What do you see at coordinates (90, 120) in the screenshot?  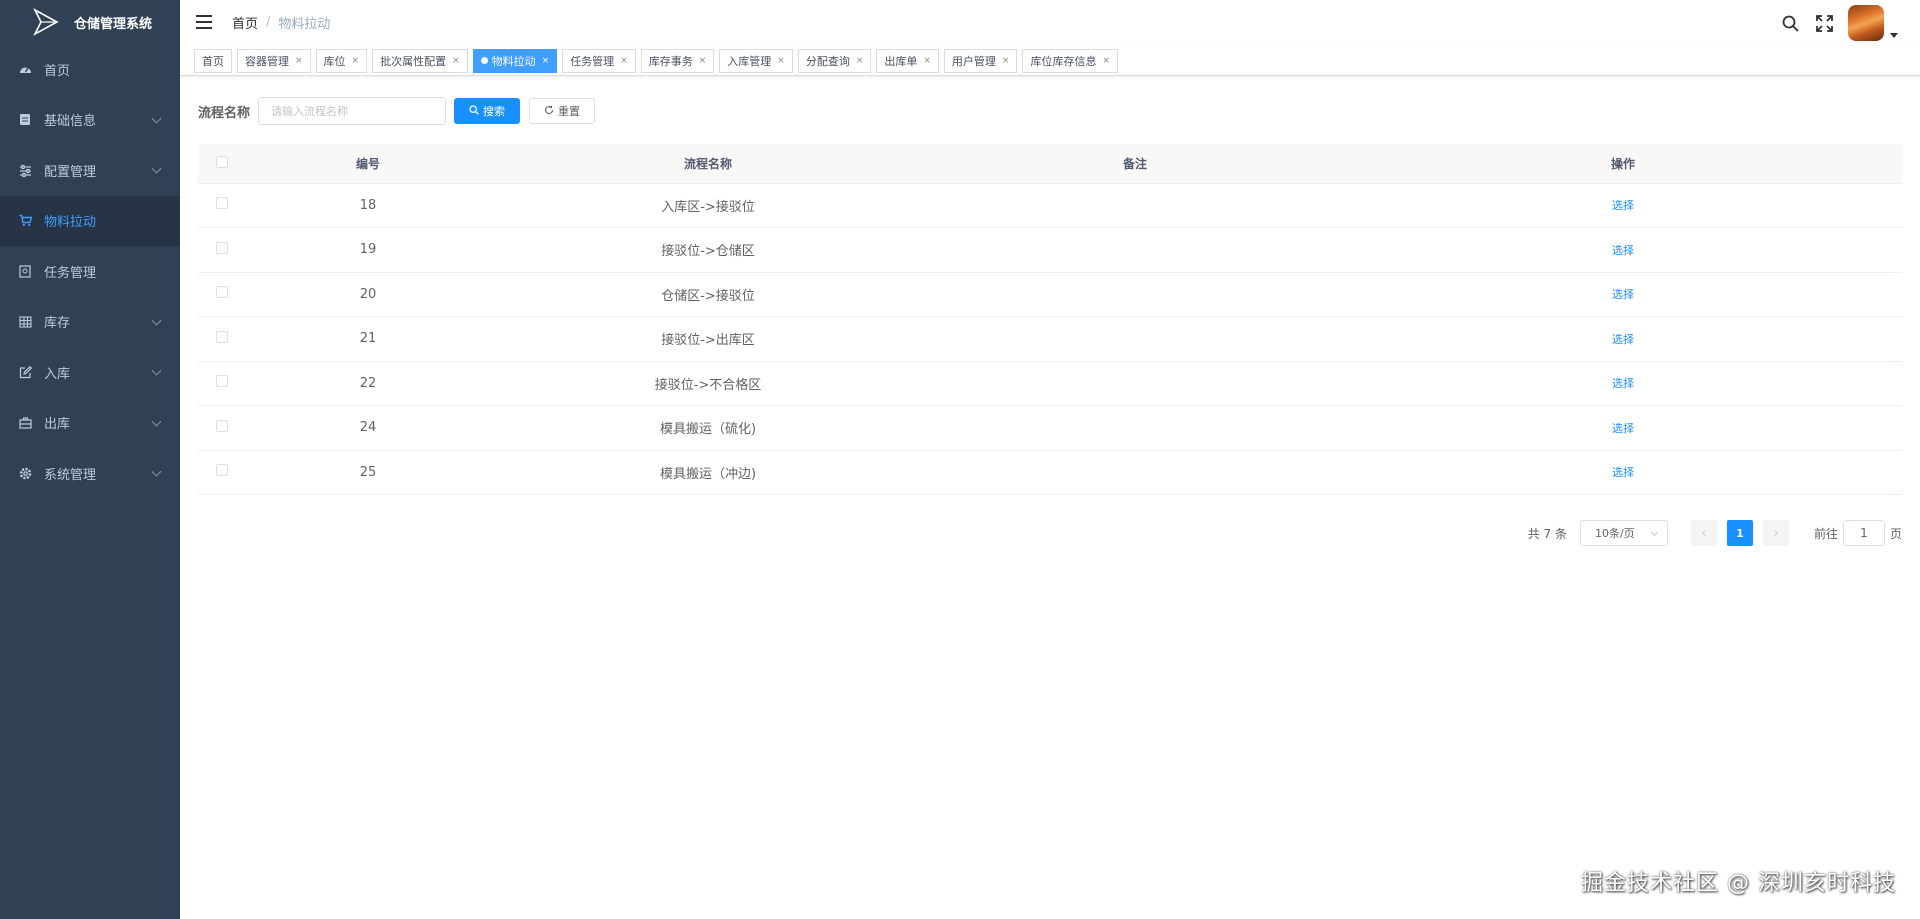 I see `sidebar-item-1: 基础信息` at bounding box center [90, 120].